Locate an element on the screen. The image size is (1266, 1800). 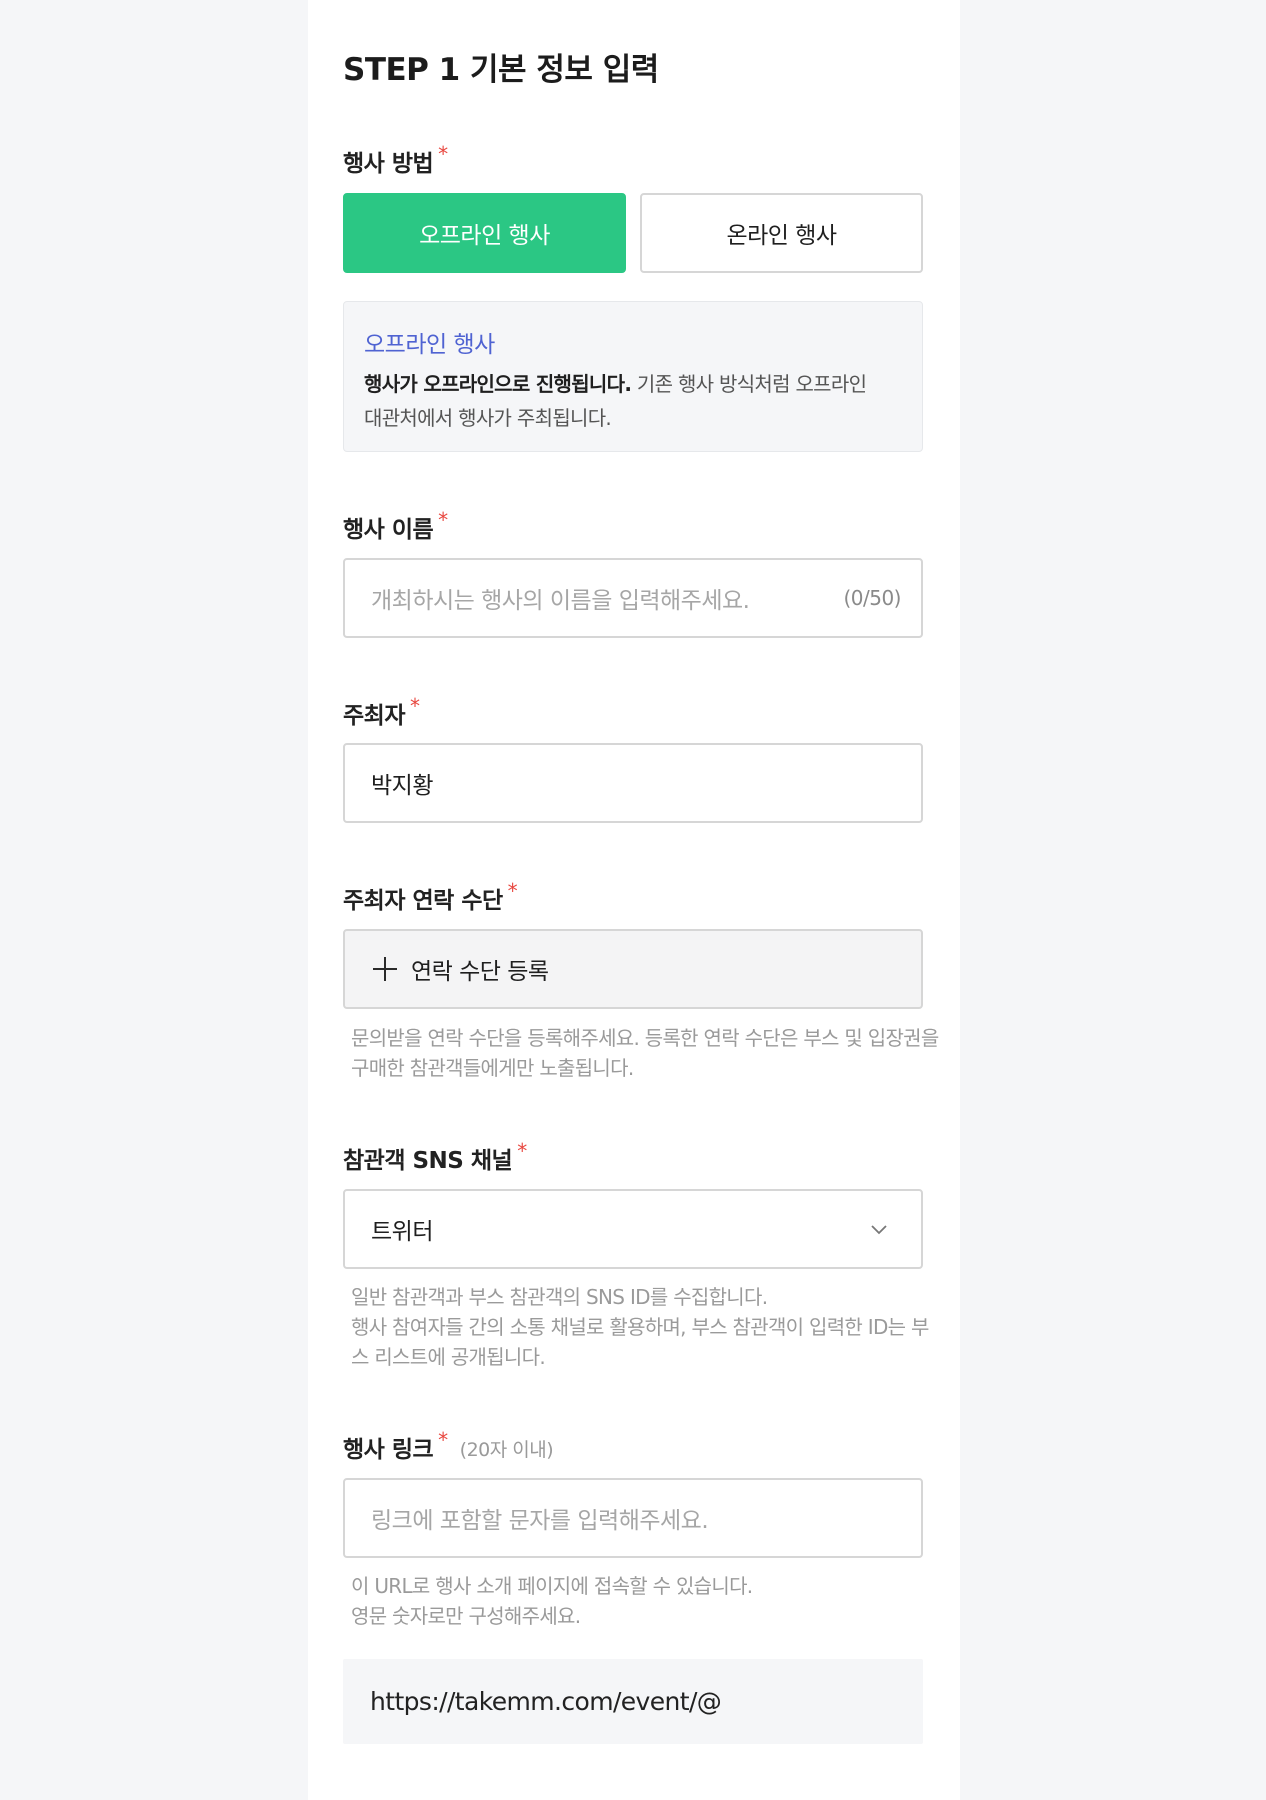
event-link-placeholder: 링크에 포함할 문자를 입력해주세요. is located at coordinates (540, 1521).